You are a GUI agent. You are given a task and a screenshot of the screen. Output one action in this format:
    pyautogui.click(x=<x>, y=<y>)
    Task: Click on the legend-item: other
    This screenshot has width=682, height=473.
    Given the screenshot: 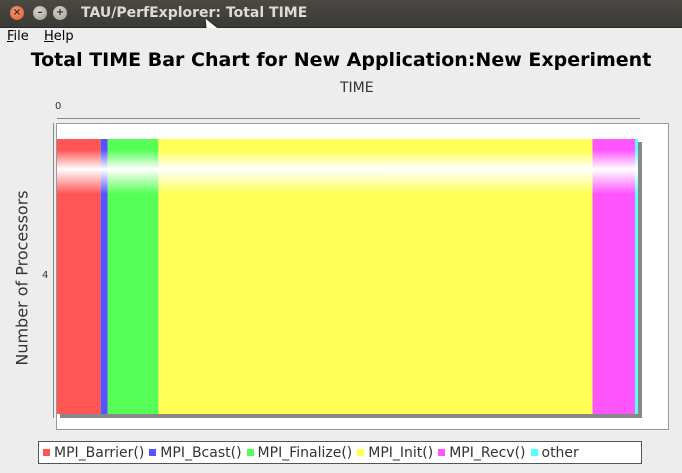 What is the action you would take?
    pyautogui.click(x=554, y=452)
    